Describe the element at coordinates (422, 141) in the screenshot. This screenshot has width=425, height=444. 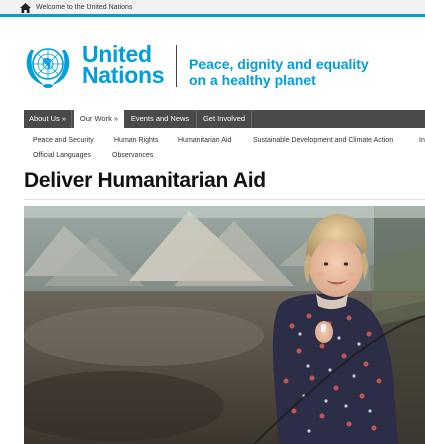
I see `subnav-truncated-item: In` at that location.